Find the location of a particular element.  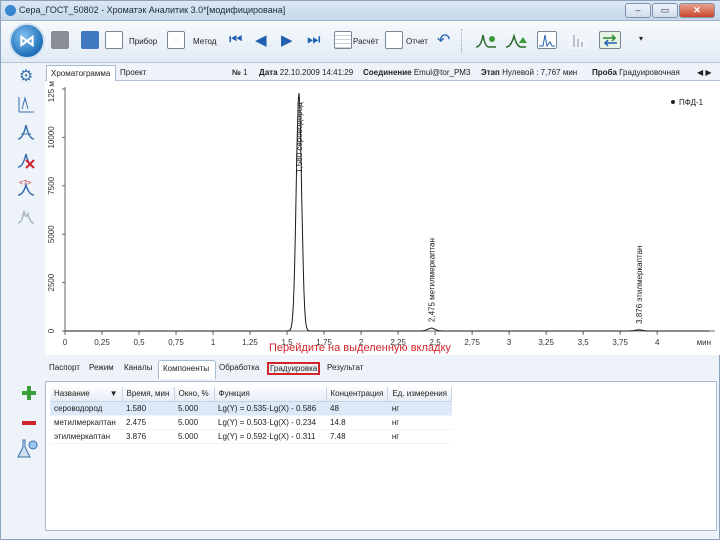

report-button: Отчет is located at coordinates (417, 41).